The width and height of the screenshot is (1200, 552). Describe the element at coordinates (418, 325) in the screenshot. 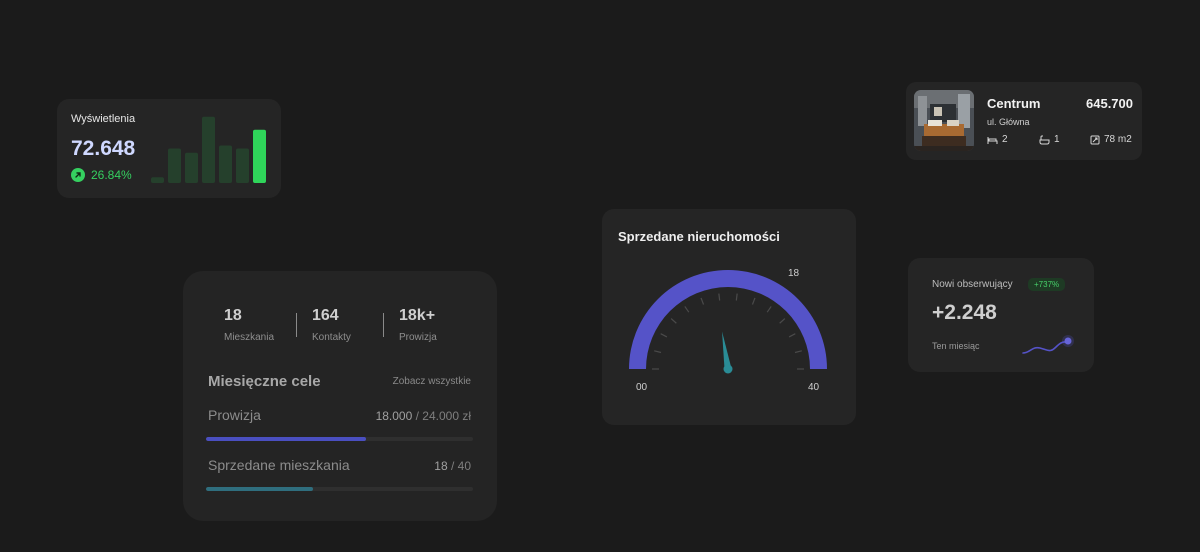

I see `stat-commission: 18k+ Prowizja` at that location.